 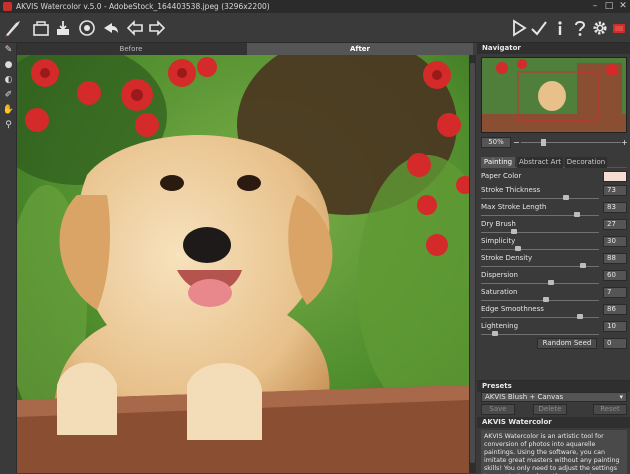 I want to click on preset-select: AKVIS Blush + Canvas ▾, so click(x=554, y=397).